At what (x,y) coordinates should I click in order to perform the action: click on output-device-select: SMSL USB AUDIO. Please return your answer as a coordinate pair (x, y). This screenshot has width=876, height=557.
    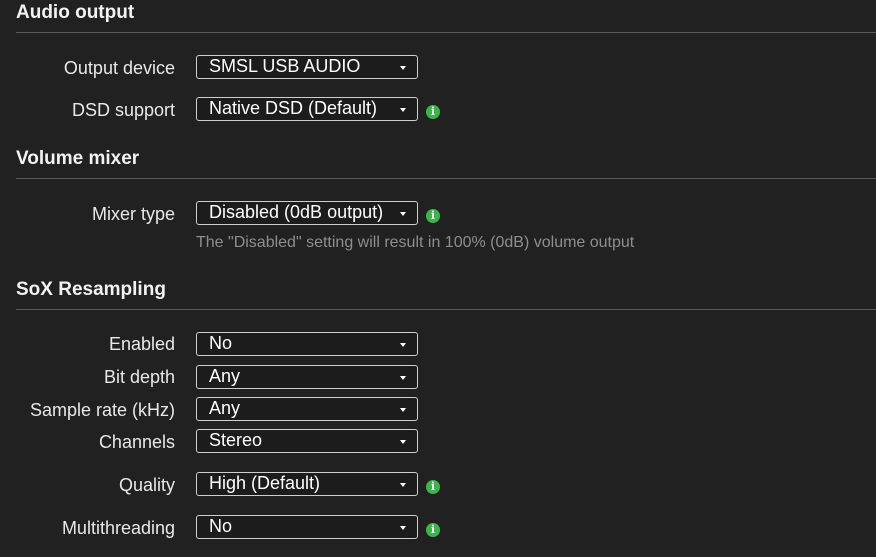
    Looking at the image, I should click on (307, 67).